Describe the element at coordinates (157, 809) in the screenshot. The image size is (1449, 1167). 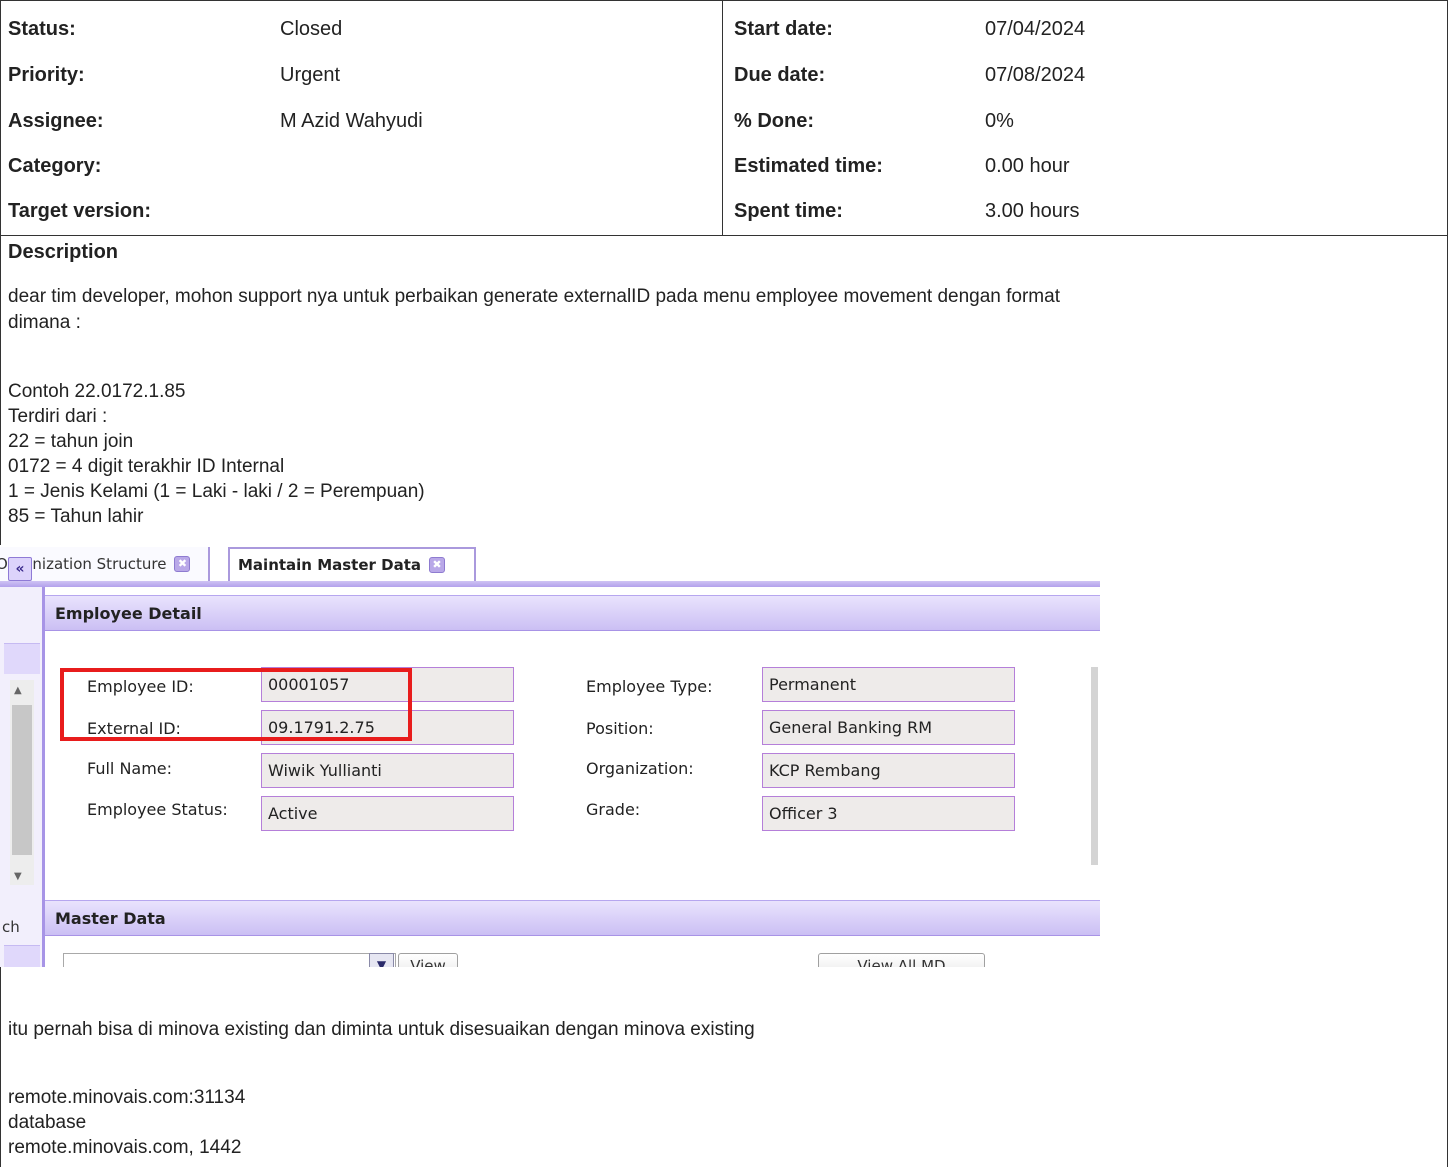
I see `employee-status-label: Employee Status:` at that location.